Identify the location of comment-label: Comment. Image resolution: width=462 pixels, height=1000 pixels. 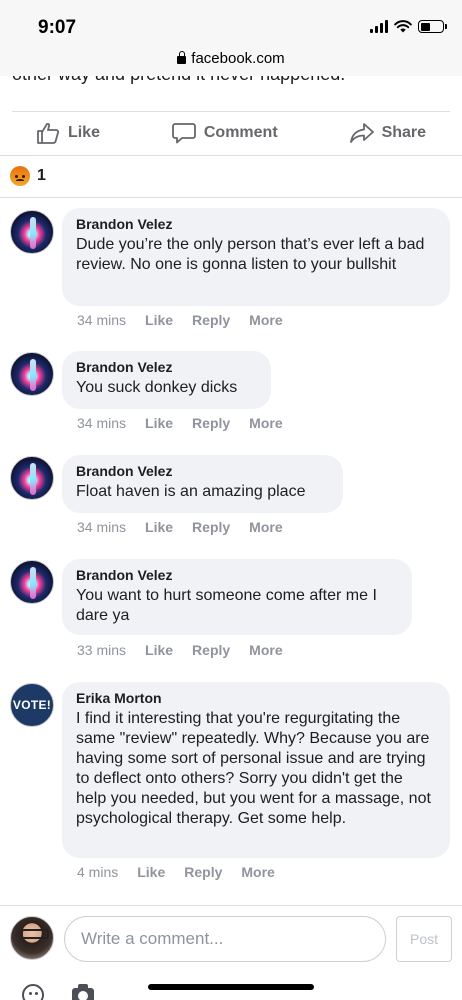
(240, 132).